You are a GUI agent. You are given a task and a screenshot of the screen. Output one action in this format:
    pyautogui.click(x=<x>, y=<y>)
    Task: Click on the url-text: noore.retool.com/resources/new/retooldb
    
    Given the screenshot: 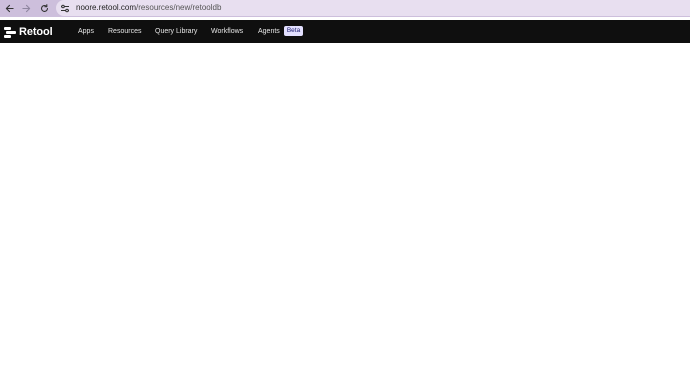 What is the action you would take?
    pyautogui.click(x=148, y=8)
    